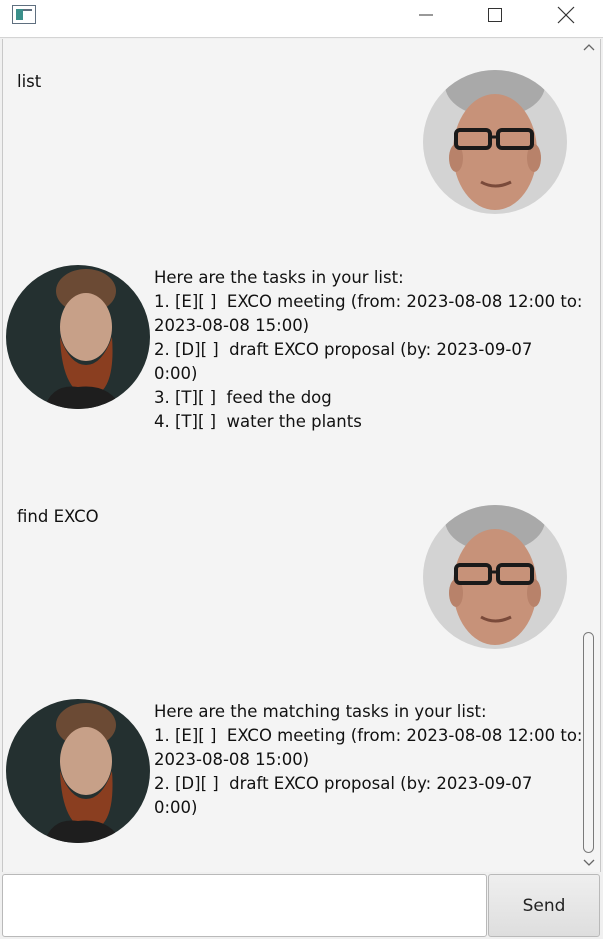  Describe the element at coordinates (589, 47) in the screenshot. I see `scroll-up-icon` at that location.